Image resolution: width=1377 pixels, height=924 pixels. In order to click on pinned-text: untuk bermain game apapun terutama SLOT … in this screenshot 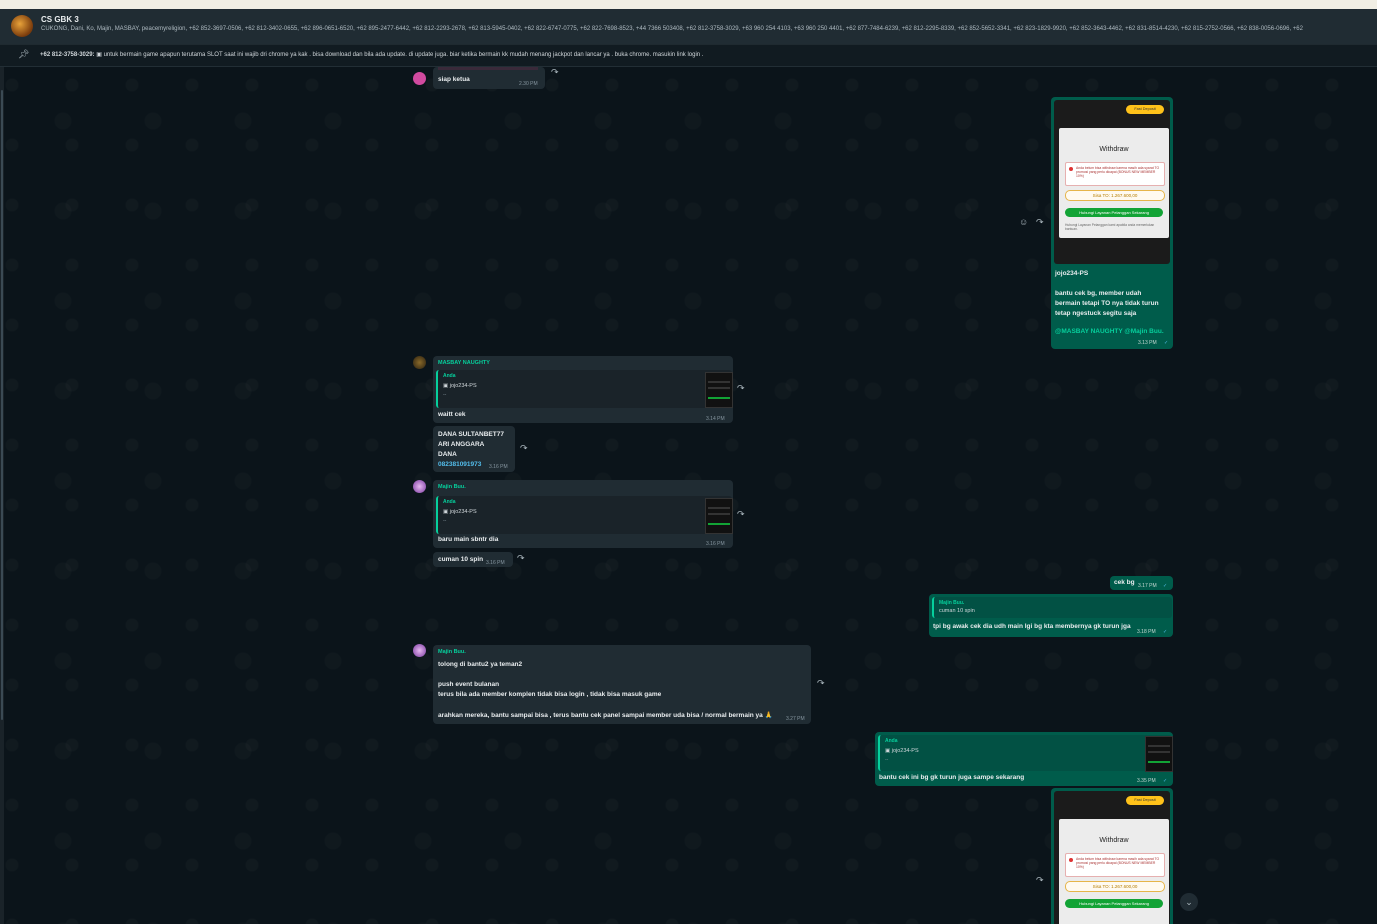, I will do `click(403, 55)`.